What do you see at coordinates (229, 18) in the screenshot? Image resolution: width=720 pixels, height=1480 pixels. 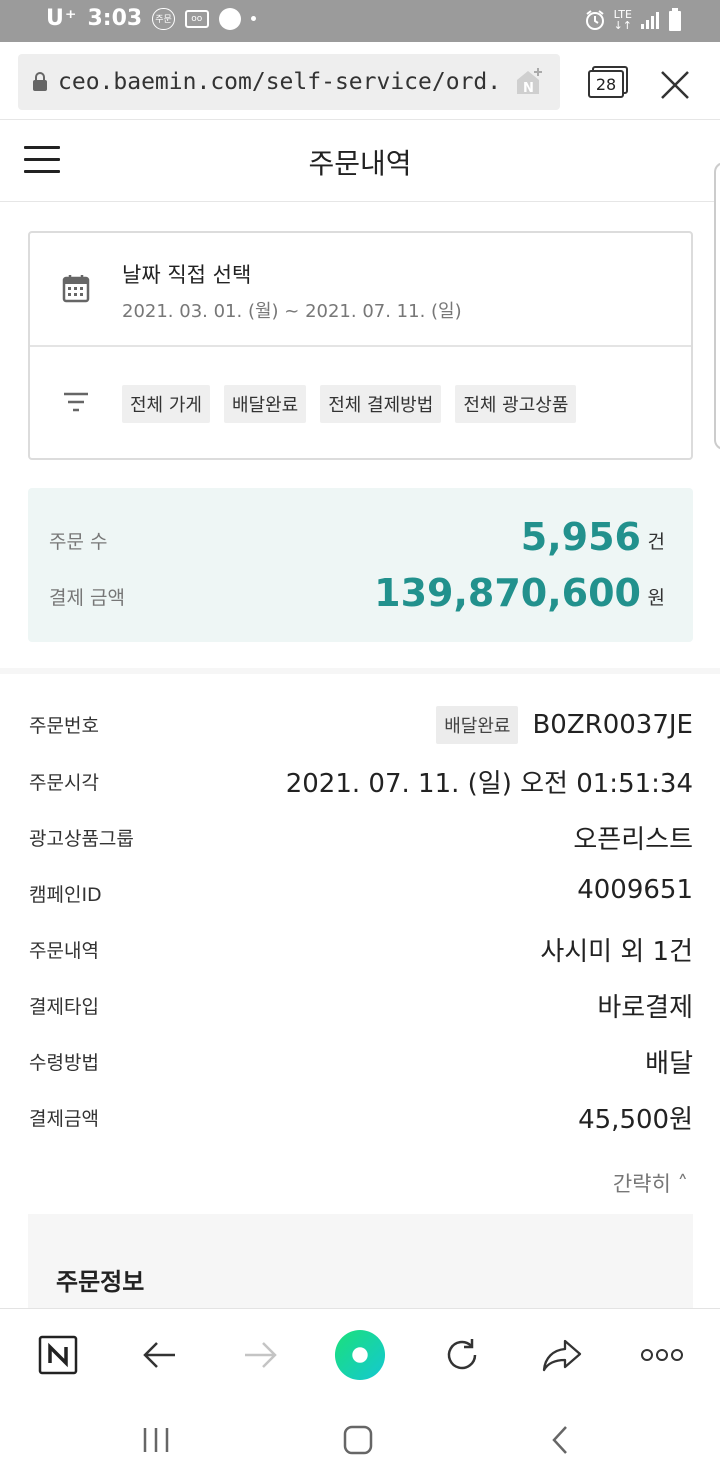 I see `notification-dot-icon` at bounding box center [229, 18].